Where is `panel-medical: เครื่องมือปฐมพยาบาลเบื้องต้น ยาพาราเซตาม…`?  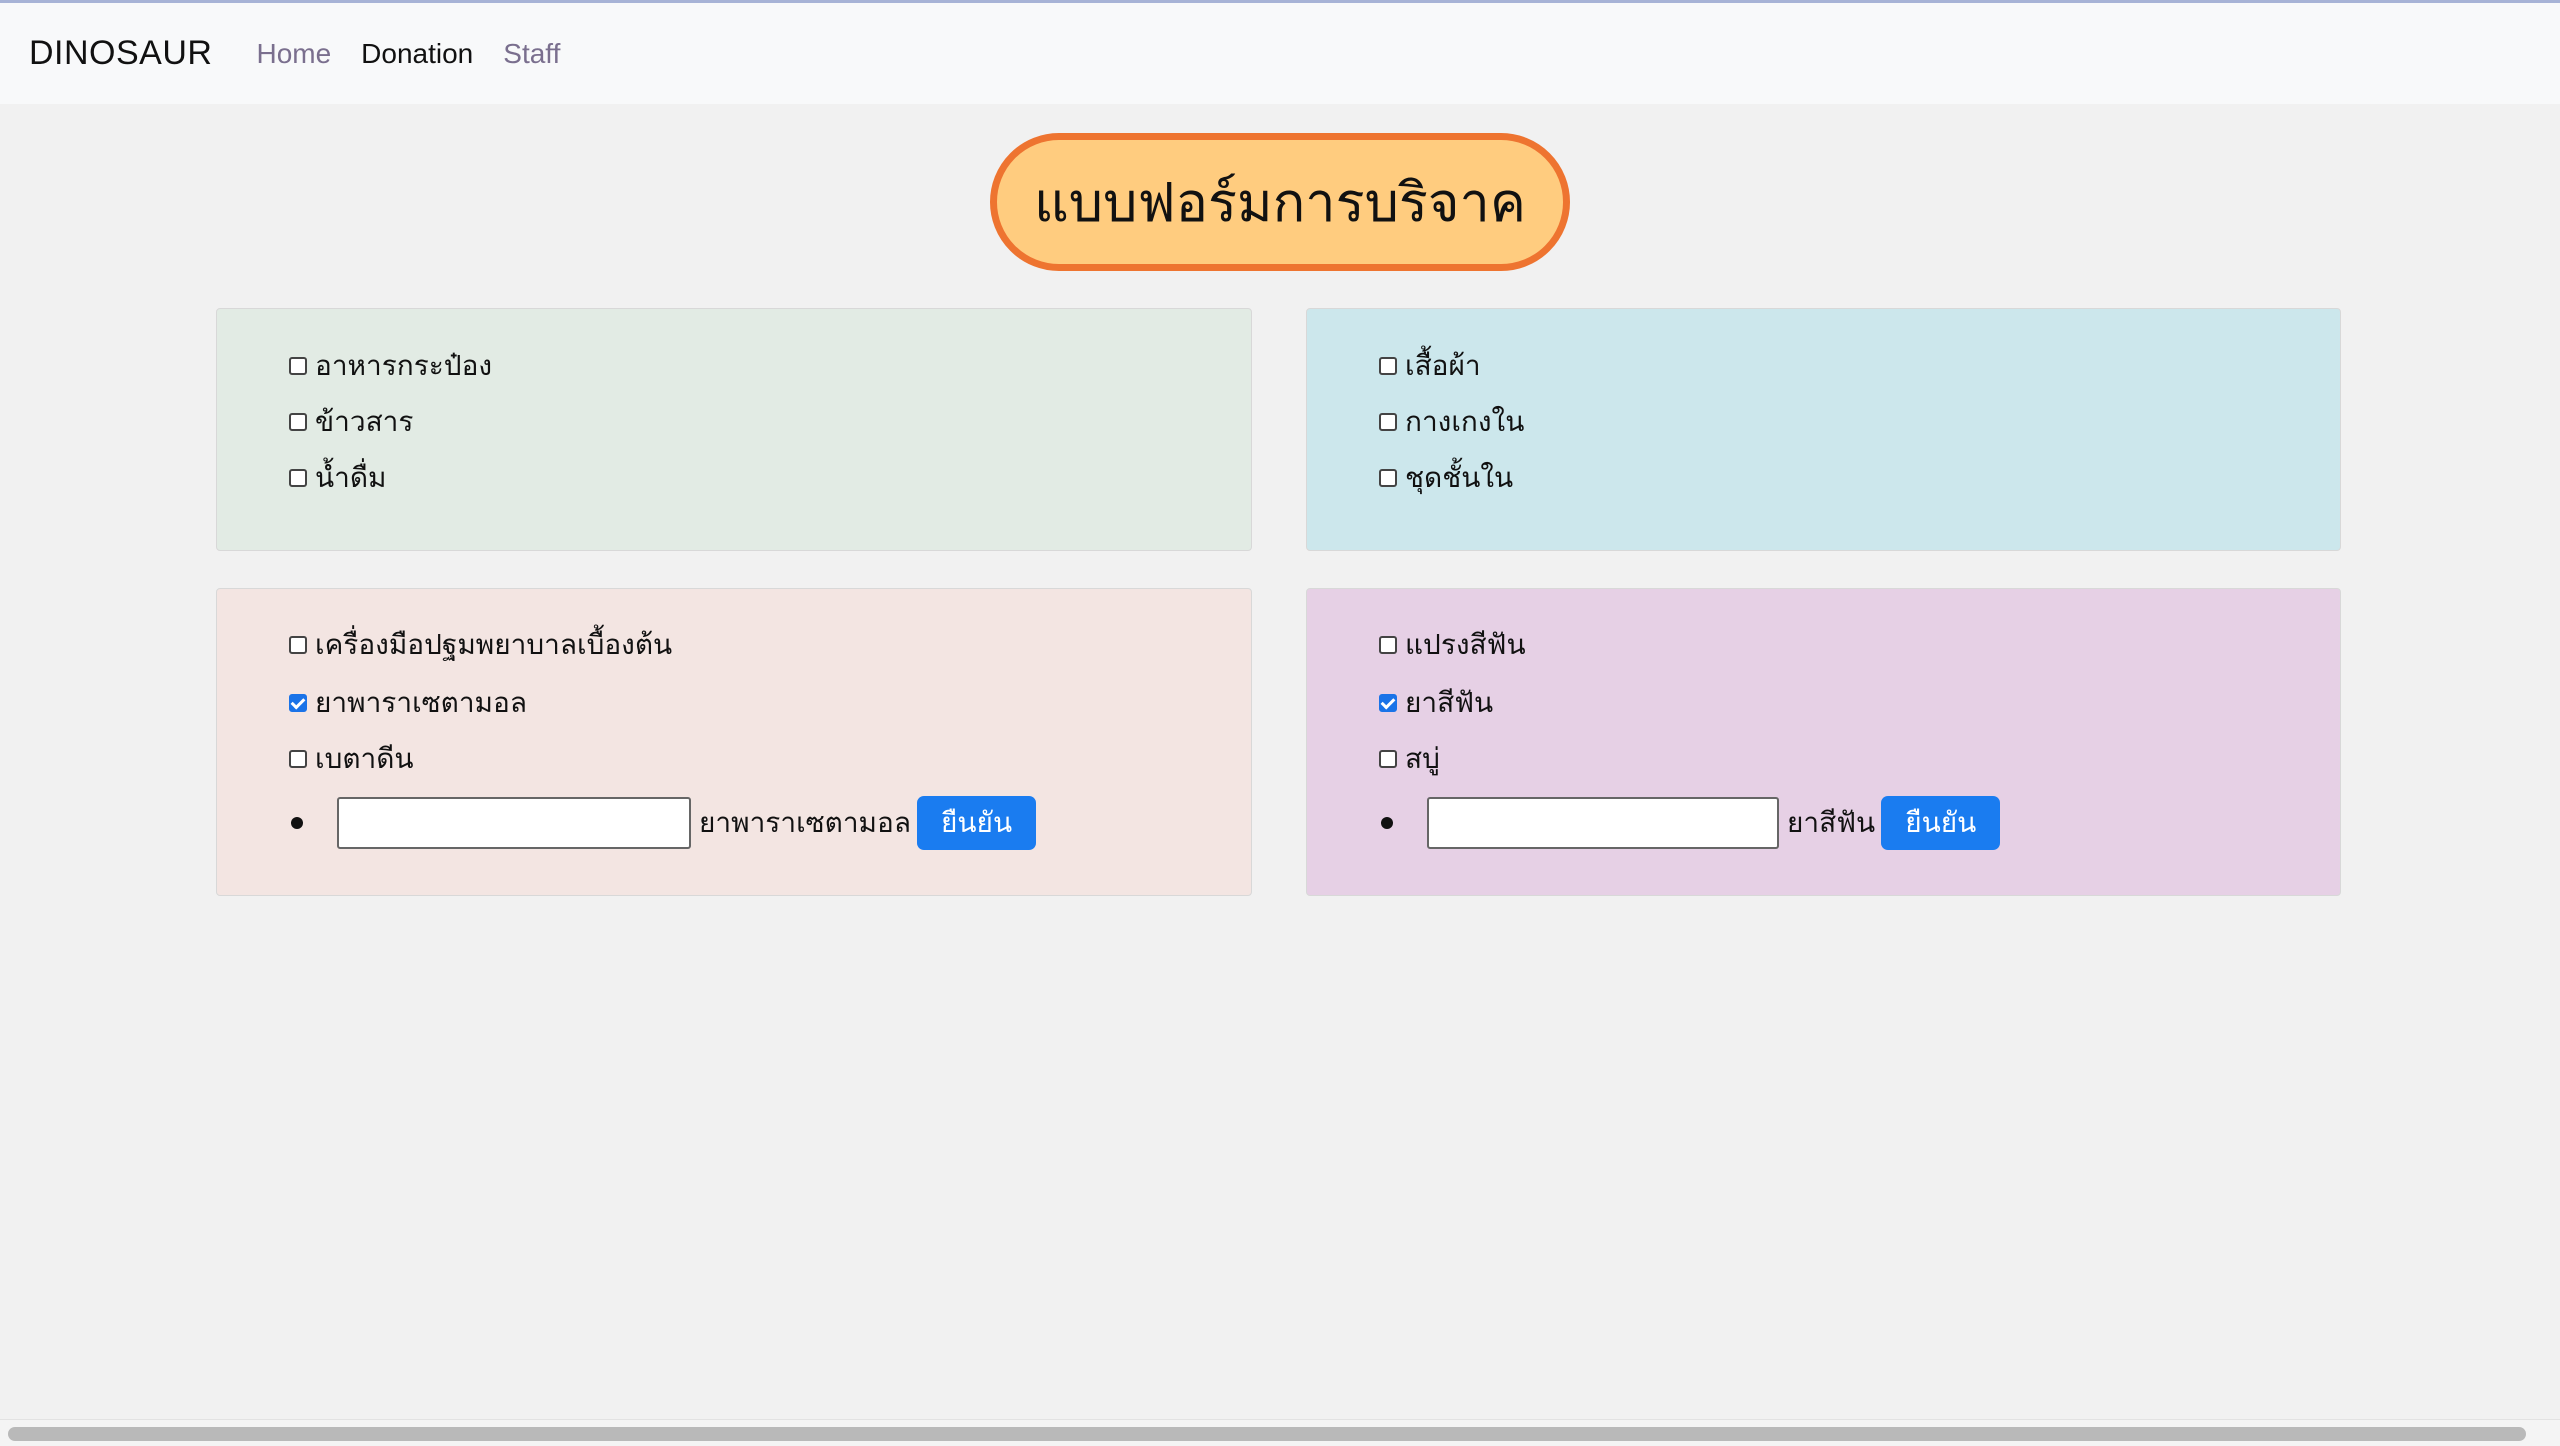
panel-medical: เครื่องมือปฐมพยาบาลเบื้องต้น ยาพาราเซตาม… is located at coordinates (734, 742).